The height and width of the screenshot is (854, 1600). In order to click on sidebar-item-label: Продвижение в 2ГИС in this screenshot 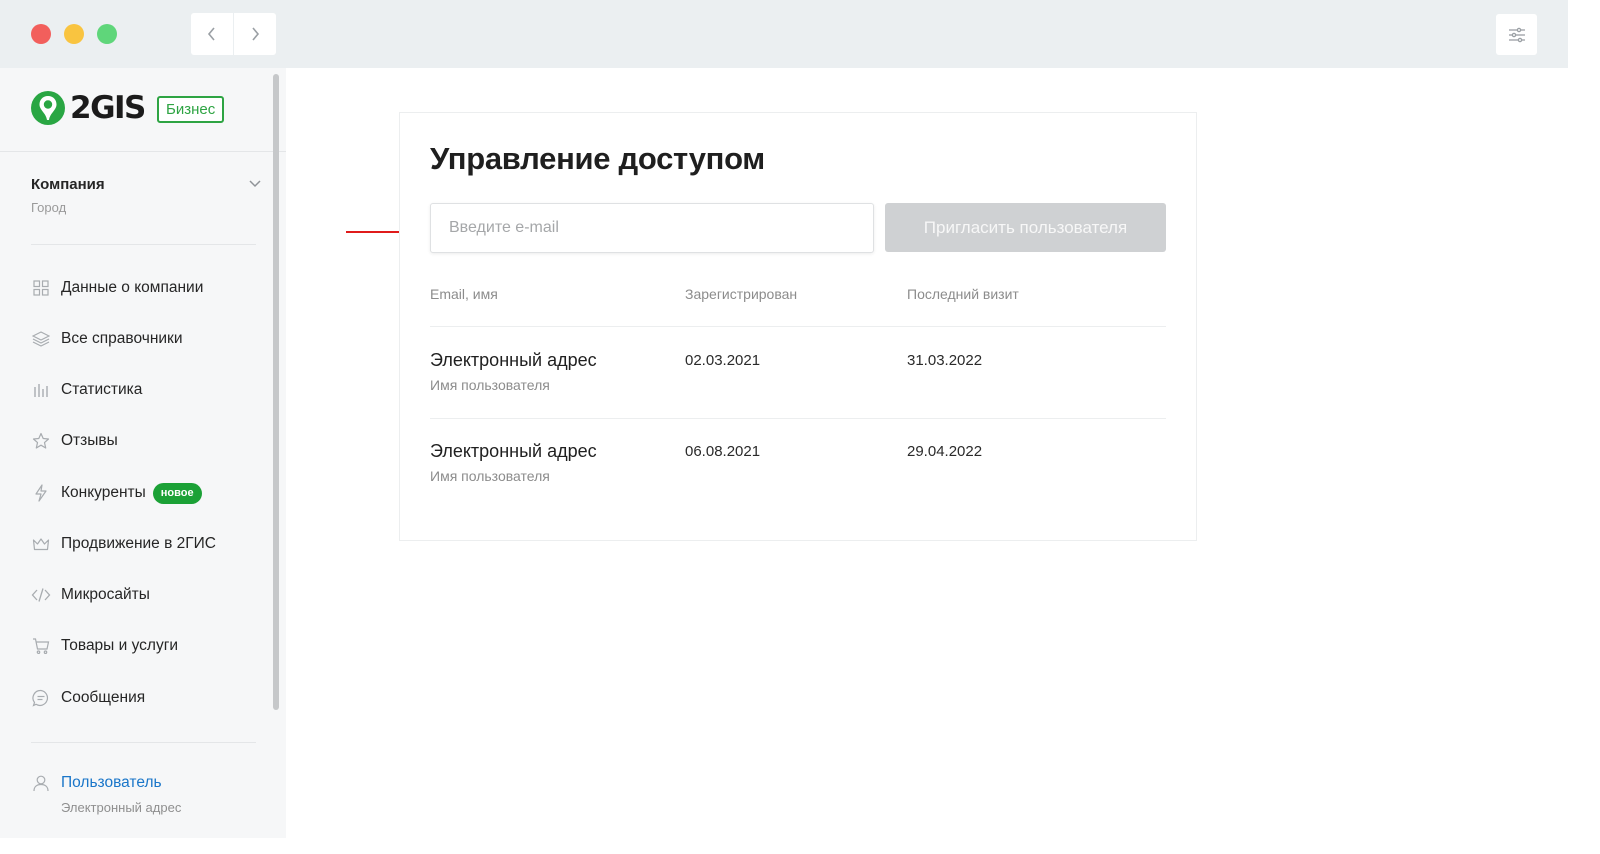, I will do `click(138, 543)`.